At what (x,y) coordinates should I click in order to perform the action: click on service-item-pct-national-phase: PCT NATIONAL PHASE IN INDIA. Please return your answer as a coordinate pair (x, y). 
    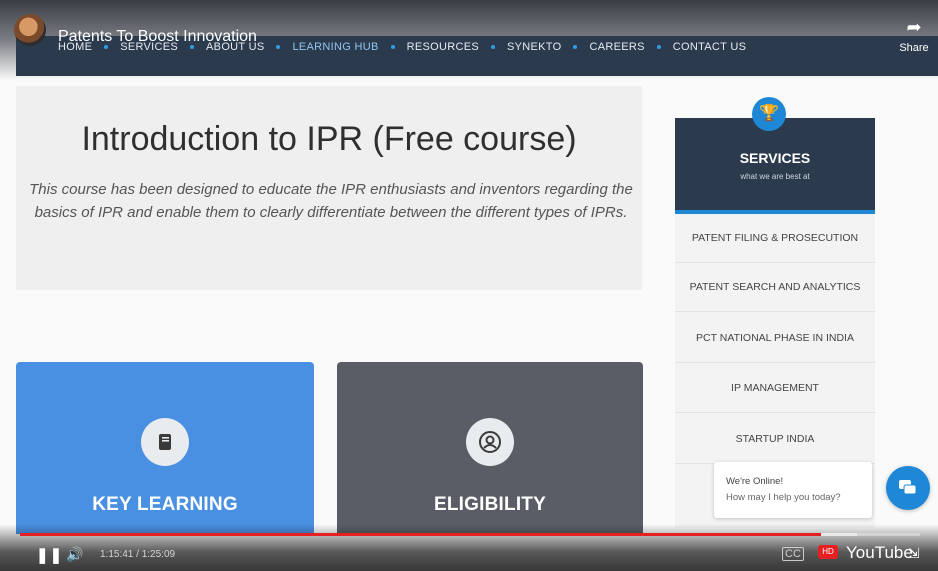
    Looking at the image, I should click on (775, 338).